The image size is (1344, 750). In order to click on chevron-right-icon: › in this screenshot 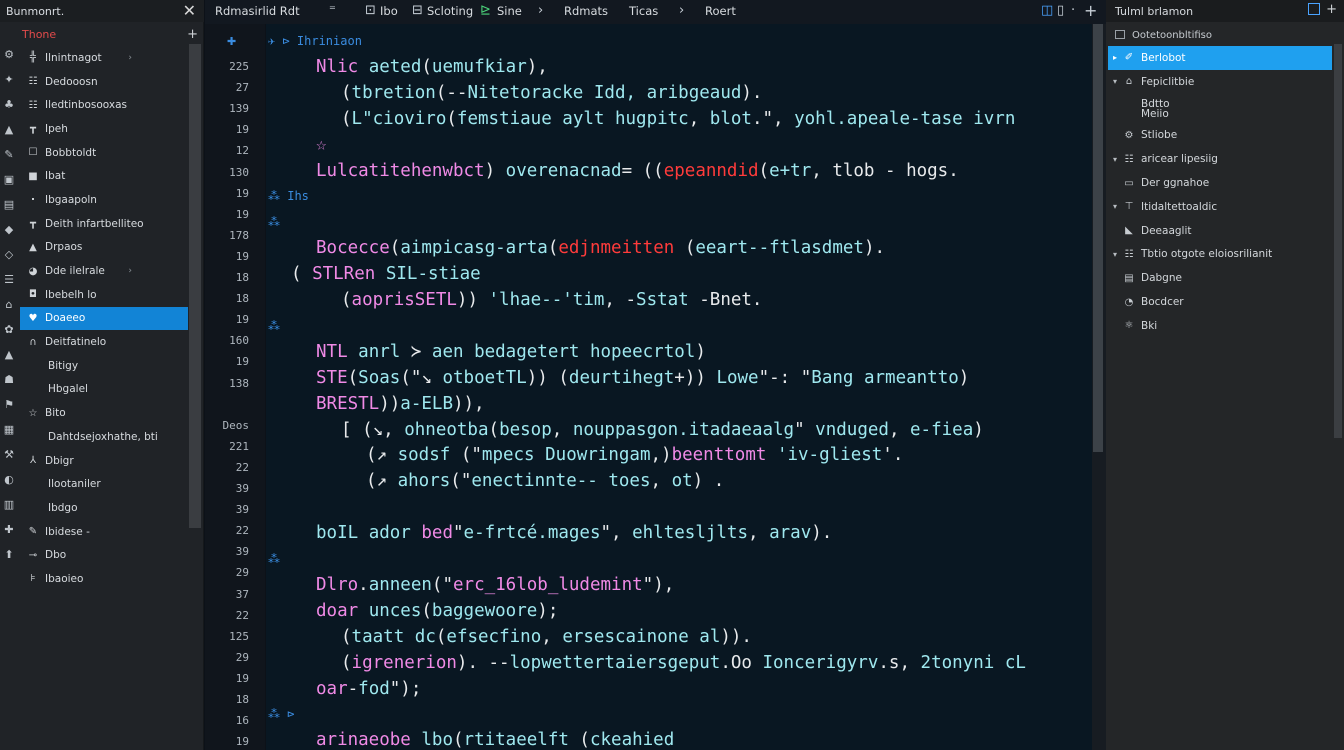, I will do `click(130, 58)`.